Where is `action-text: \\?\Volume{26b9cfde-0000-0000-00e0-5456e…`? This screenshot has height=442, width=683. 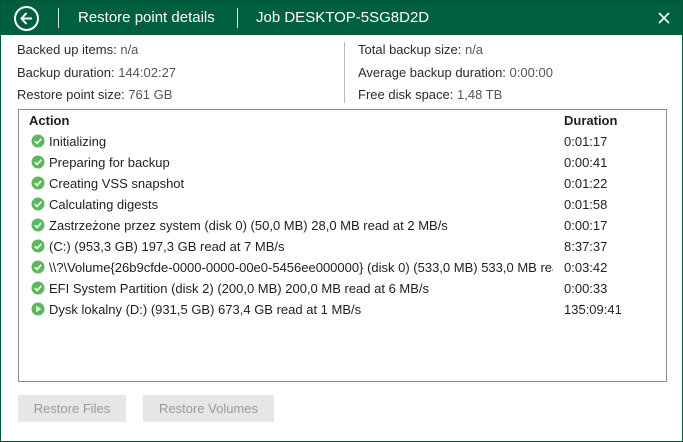 action-text: \\?\Volume{26b9cfde-0000-0000-00e0-5456e… is located at coordinates (301, 267).